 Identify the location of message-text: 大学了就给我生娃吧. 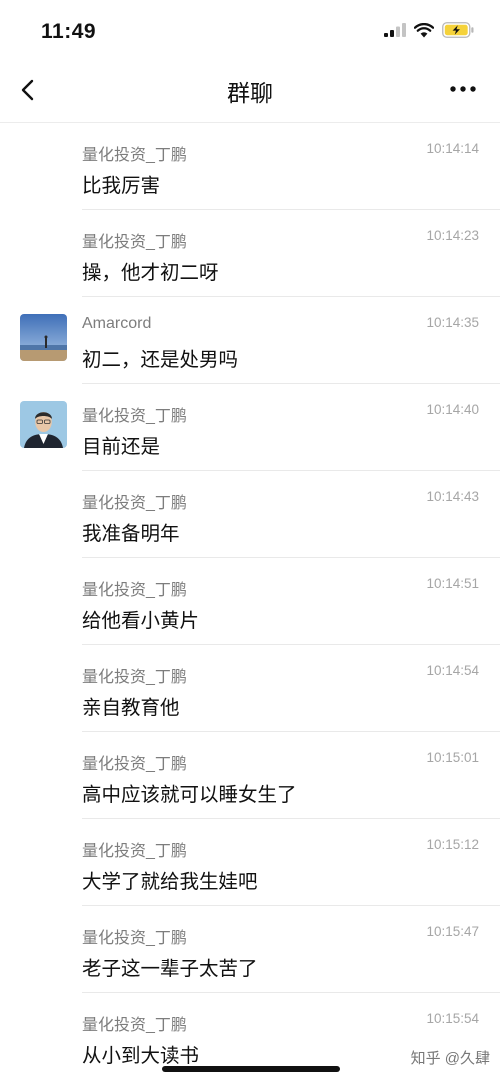
(170, 882).